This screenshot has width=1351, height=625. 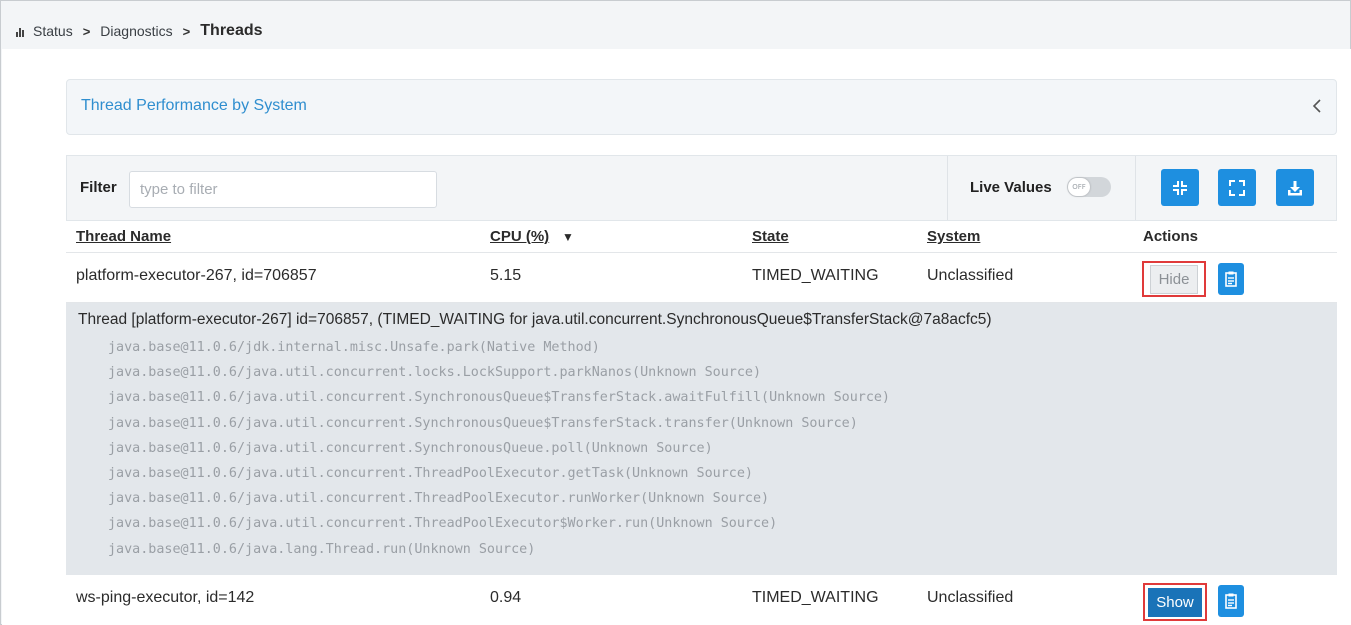 I want to click on collapse-all-icon, so click(x=1180, y=187).